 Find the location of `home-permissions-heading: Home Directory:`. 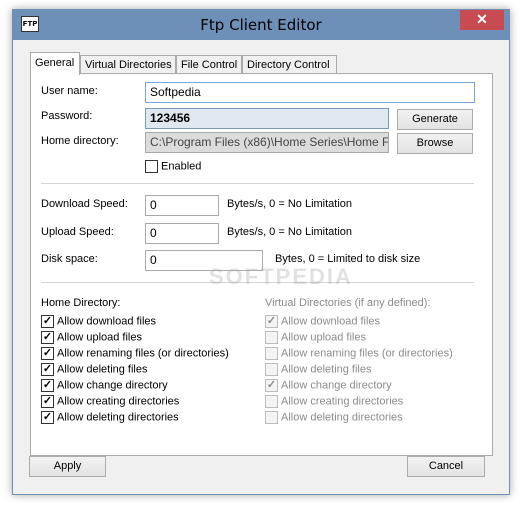

home-permissions-heading: Home Directory: is located at coordinates (81, 303).